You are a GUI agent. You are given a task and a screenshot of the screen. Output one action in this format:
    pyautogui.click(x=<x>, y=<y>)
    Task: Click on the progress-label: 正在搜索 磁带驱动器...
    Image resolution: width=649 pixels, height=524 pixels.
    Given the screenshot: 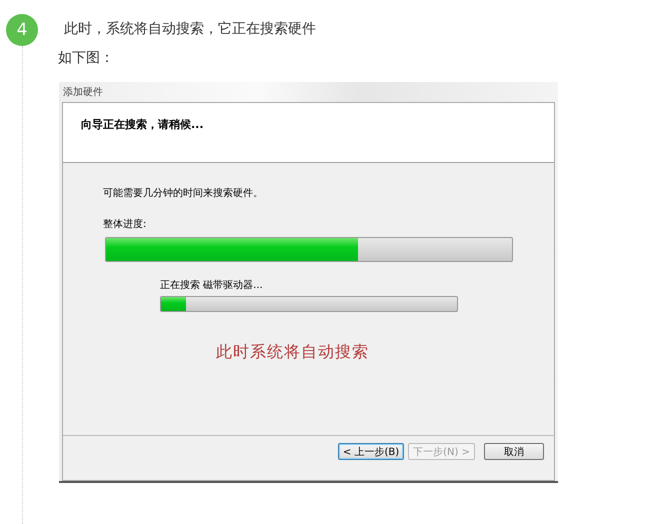 What is the action you would take?
    pyautogui.click(x=212, y=285)
    